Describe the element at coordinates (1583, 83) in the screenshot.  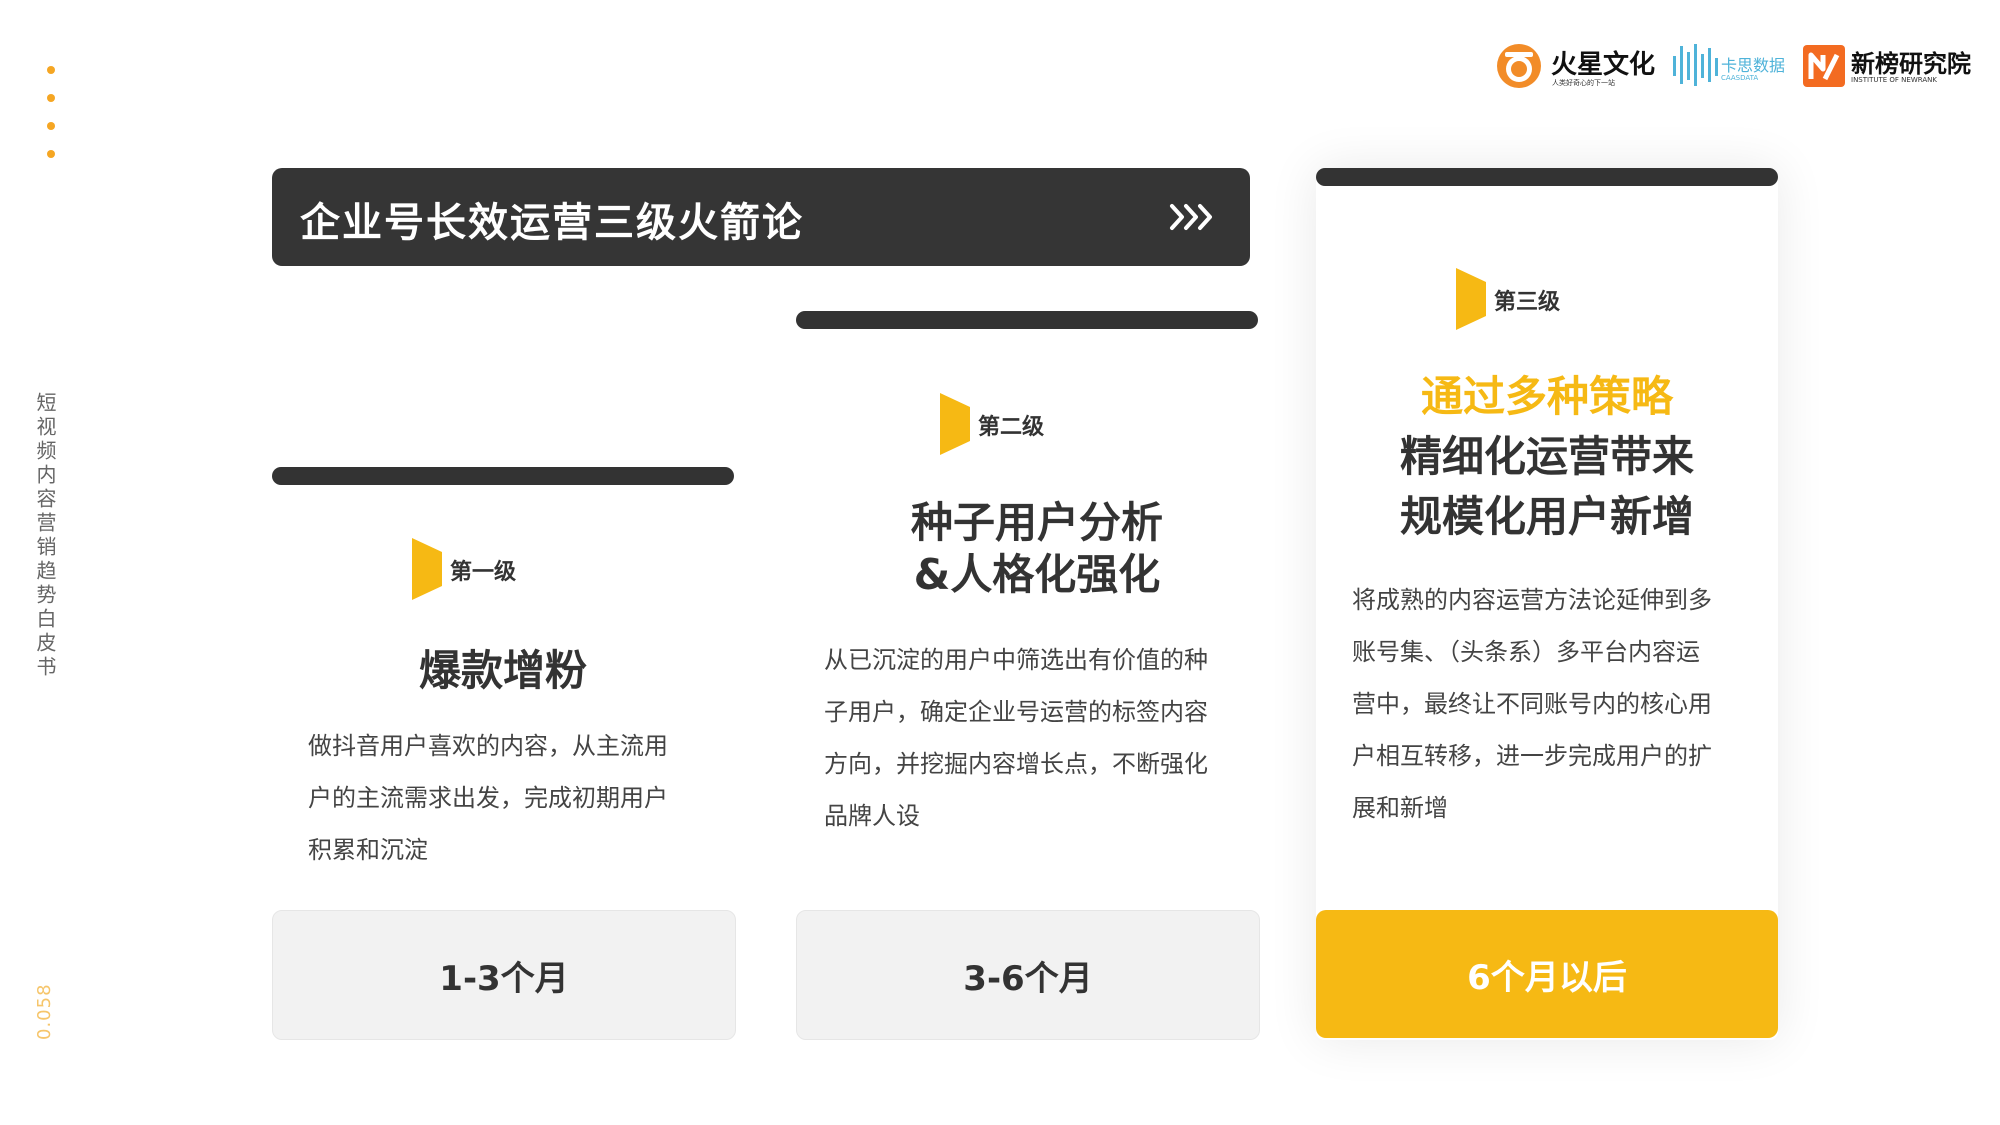
I see `logo-tagline: 人类好奇心的下一站` at that location.